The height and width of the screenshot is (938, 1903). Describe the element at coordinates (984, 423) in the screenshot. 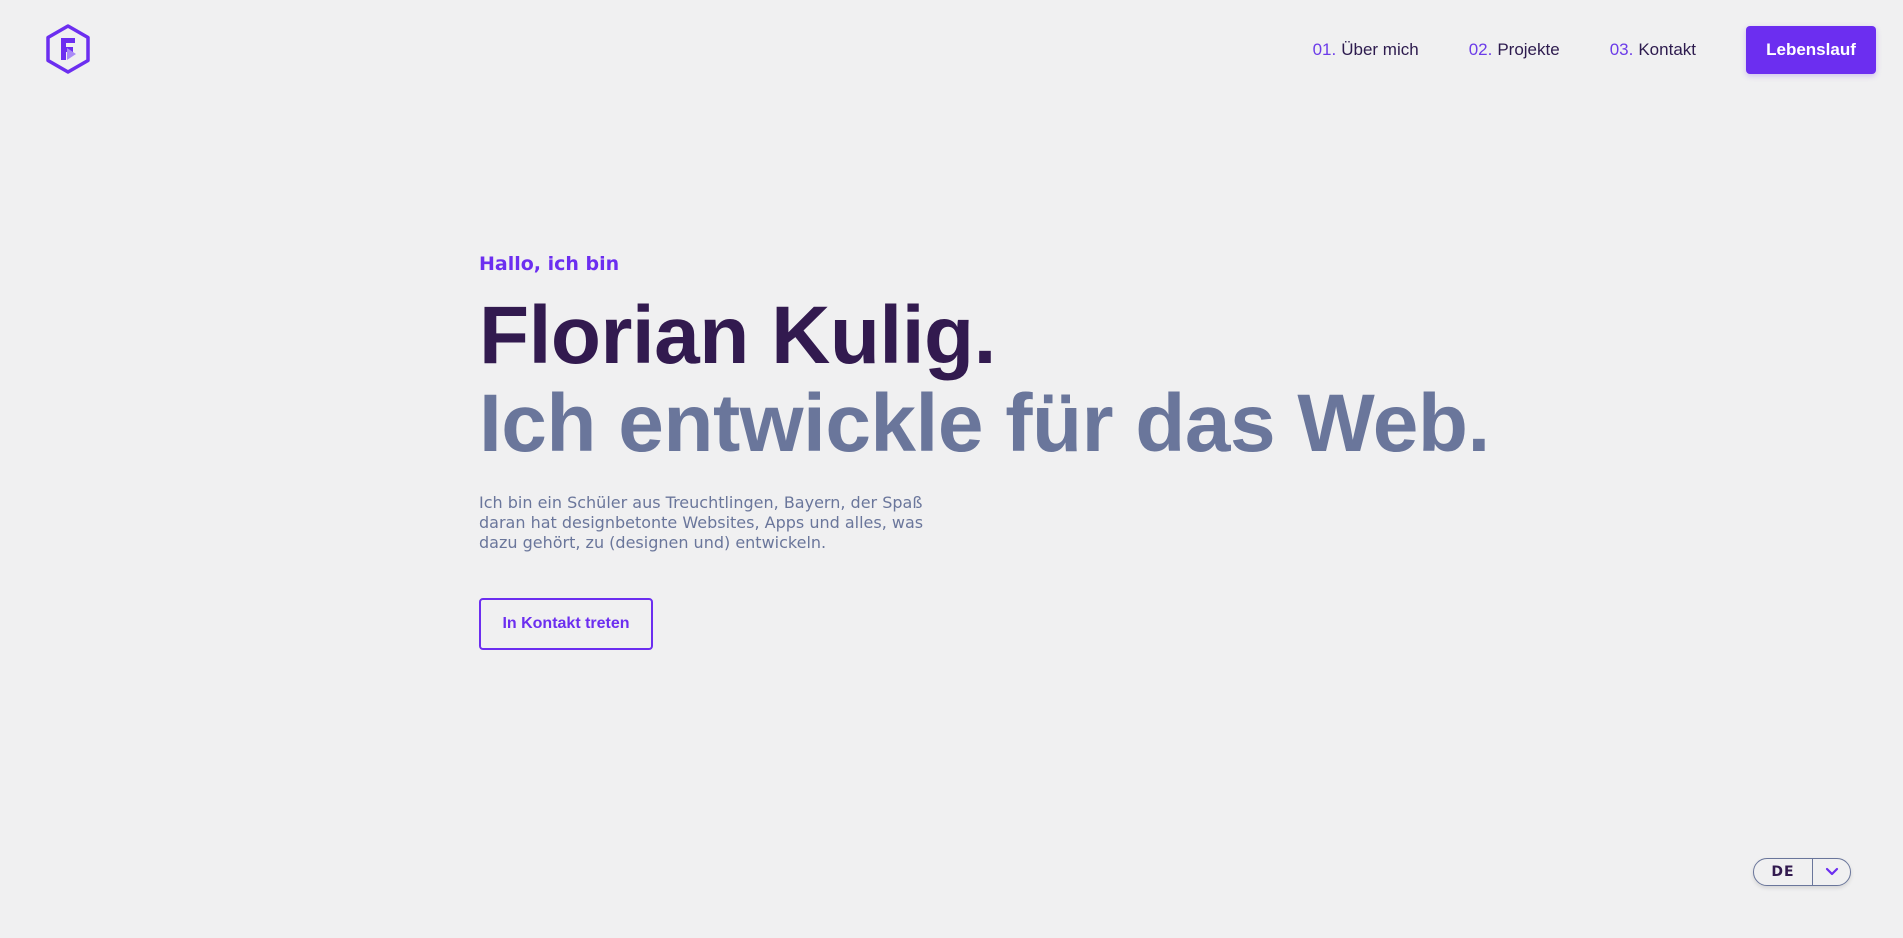

I see `hero-tagline: Ich entwickle für das Web.` at that location.